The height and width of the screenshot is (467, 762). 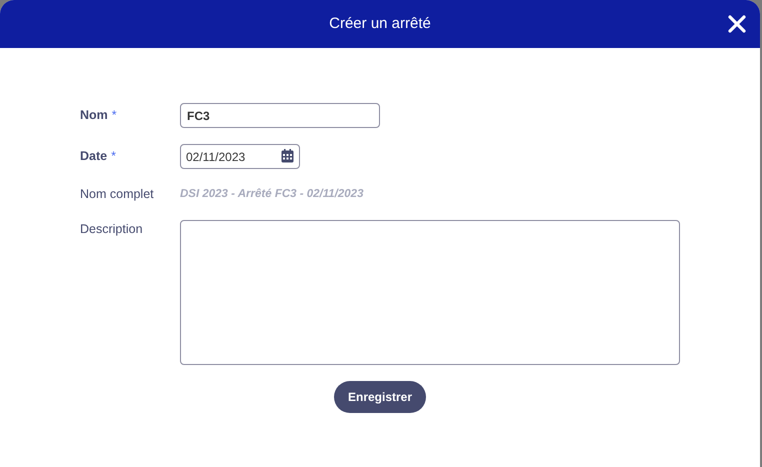 What do you see at coordinates (287, 156) in the screenshot?
I see `calendar-icon` at bounding box center [287, 156].